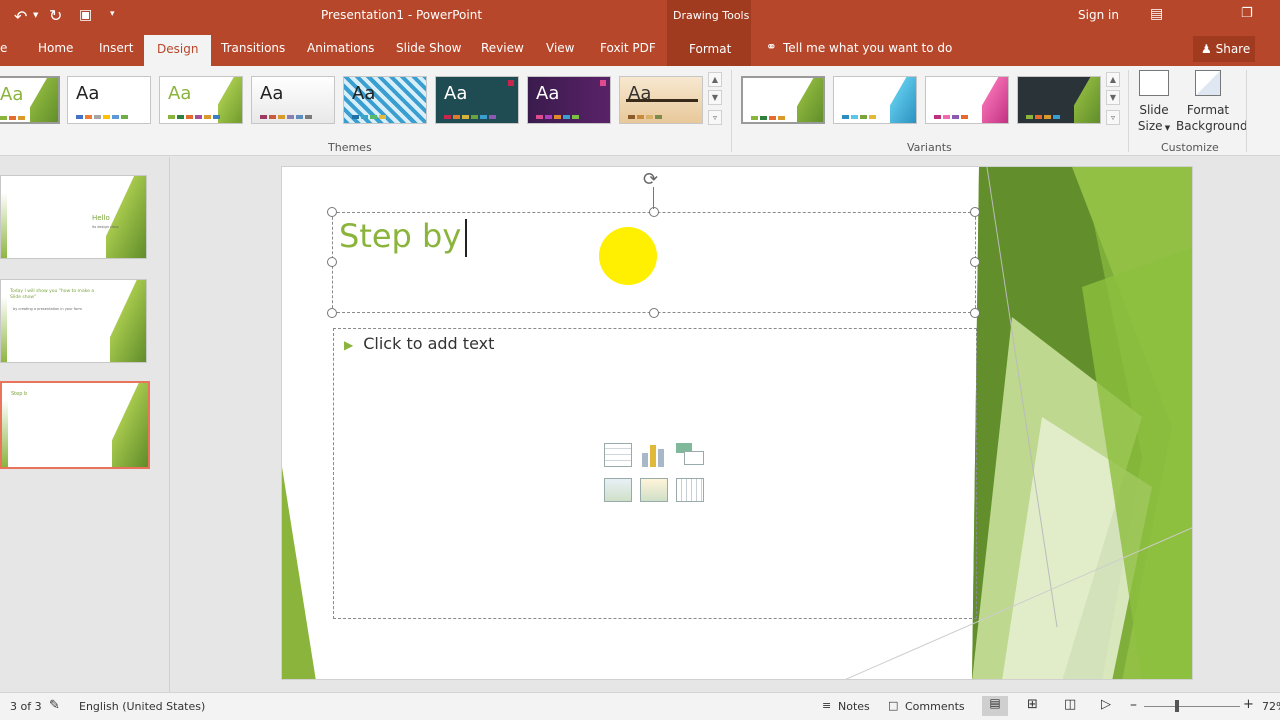 The width and height of the screenshot is (1280, 720). I want to click on customize-group-label: Customize, so click(1190, 147).